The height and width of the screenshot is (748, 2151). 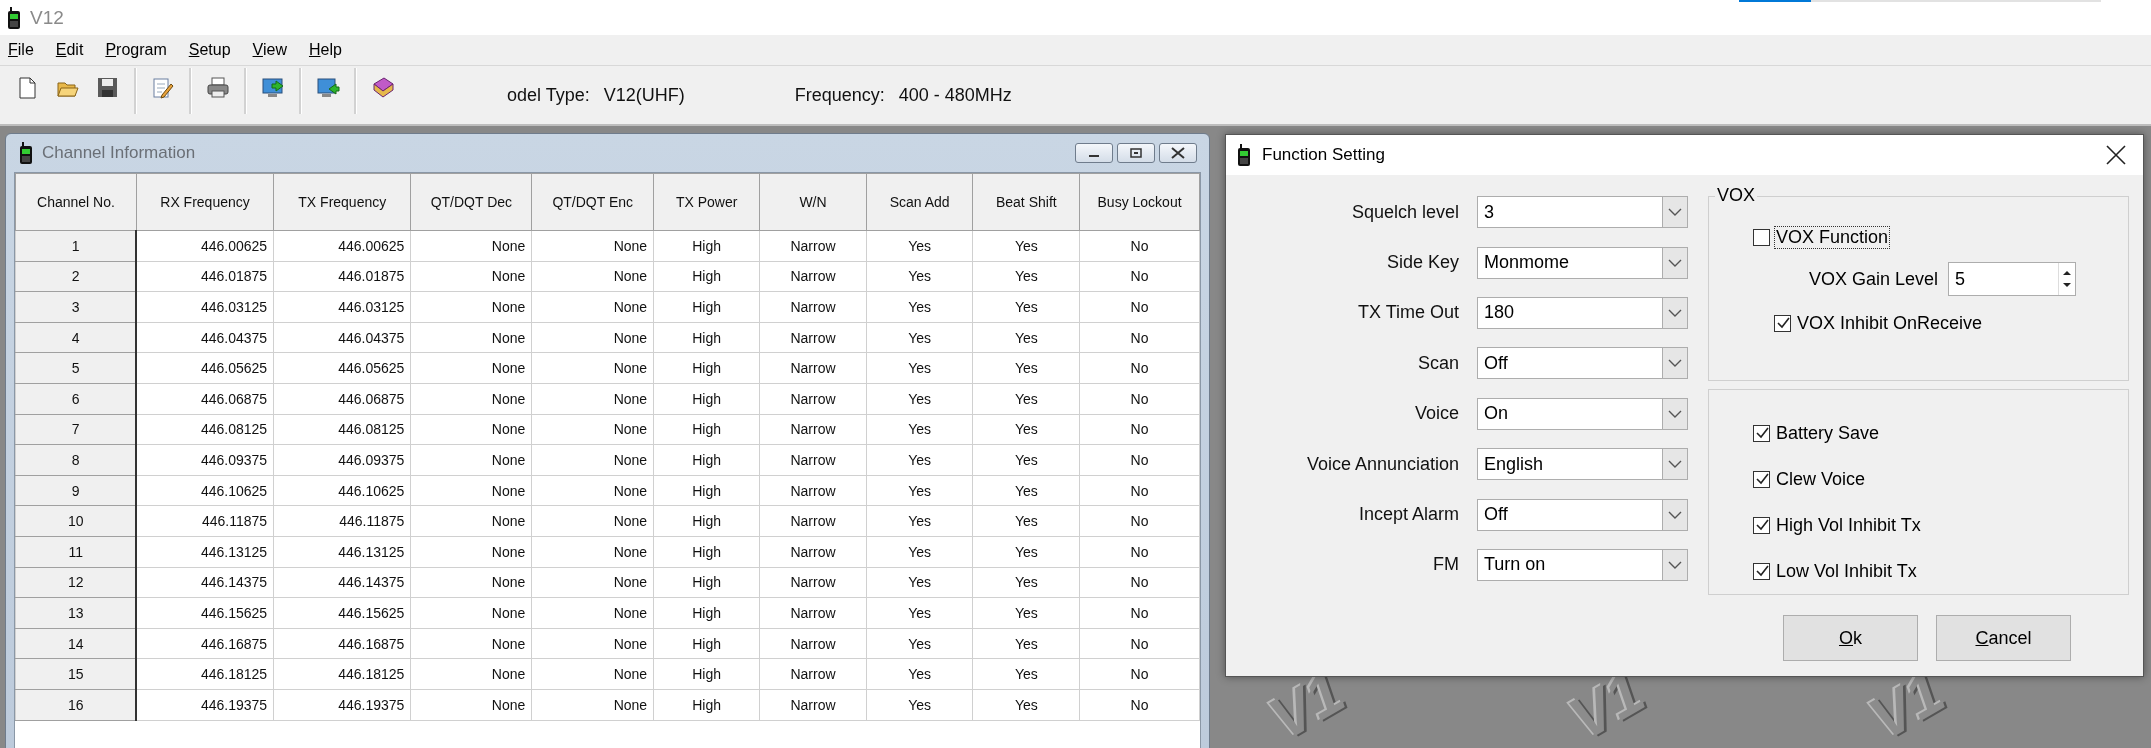 I want to click on row-header: 13, so click(x=76, y=613).